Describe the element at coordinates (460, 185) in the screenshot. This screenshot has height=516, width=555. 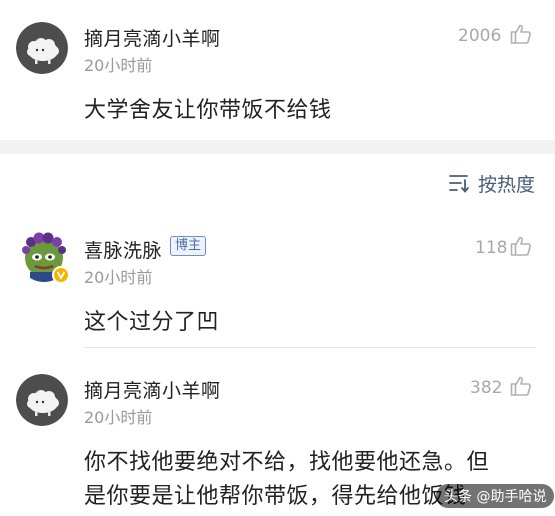
I see `sort-icon` at that location.